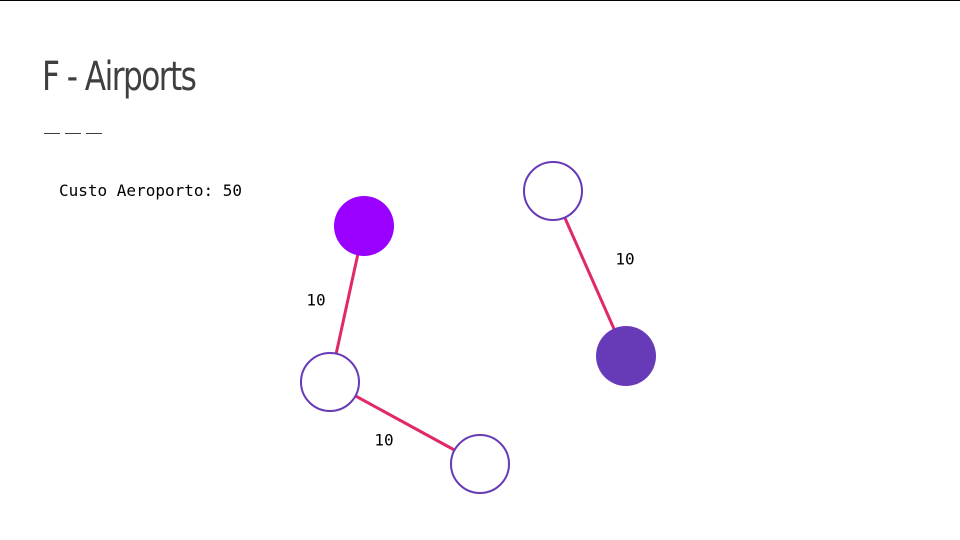  I want to click on graph-edge-labels: 10 10 10, so click(470, 350).